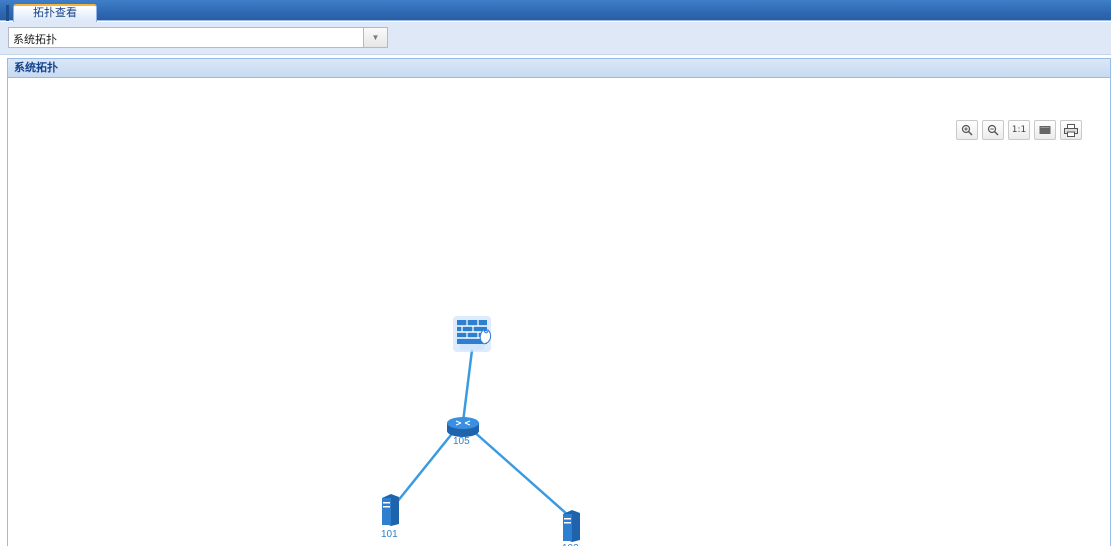  Describe the element at coordinates (35, 40) in the screenshot. I see `topology-select-value: 系统拓扑` at that location.